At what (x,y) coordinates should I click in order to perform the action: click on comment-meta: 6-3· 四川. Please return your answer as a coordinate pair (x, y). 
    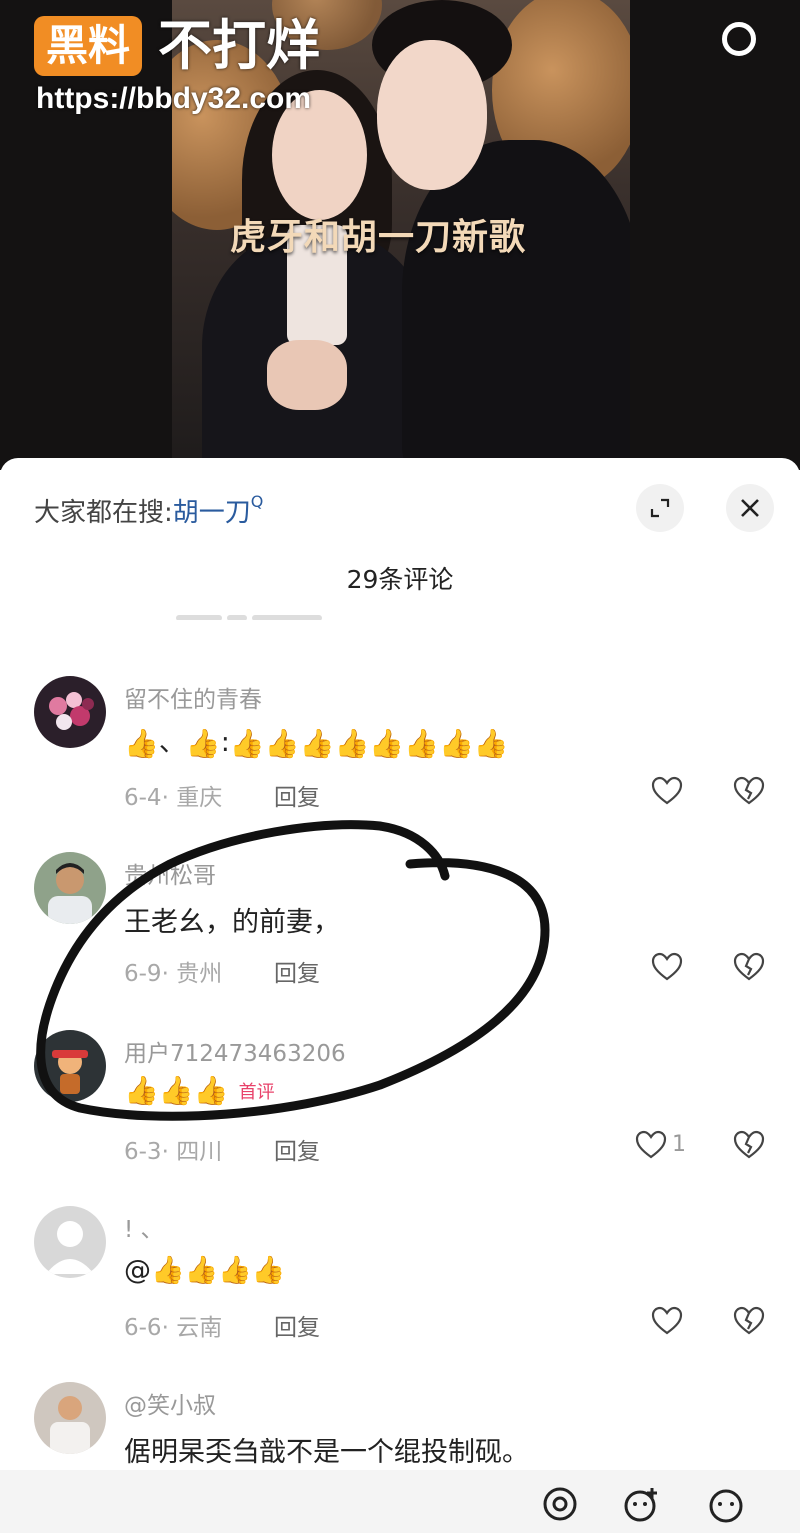
    Looking at the image, I should click on (173, 1152).